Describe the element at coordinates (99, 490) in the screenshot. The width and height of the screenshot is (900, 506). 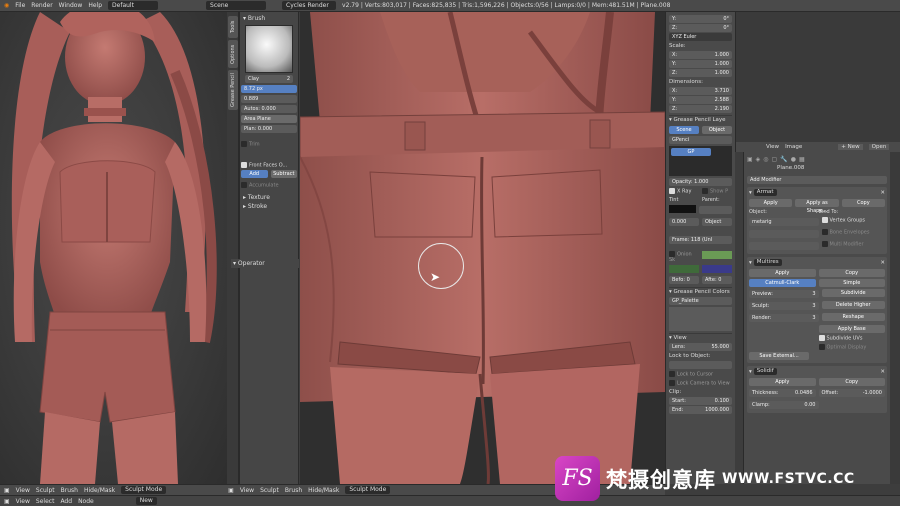
I see `left-hidemask-menu: Hide/Mask` at that location.